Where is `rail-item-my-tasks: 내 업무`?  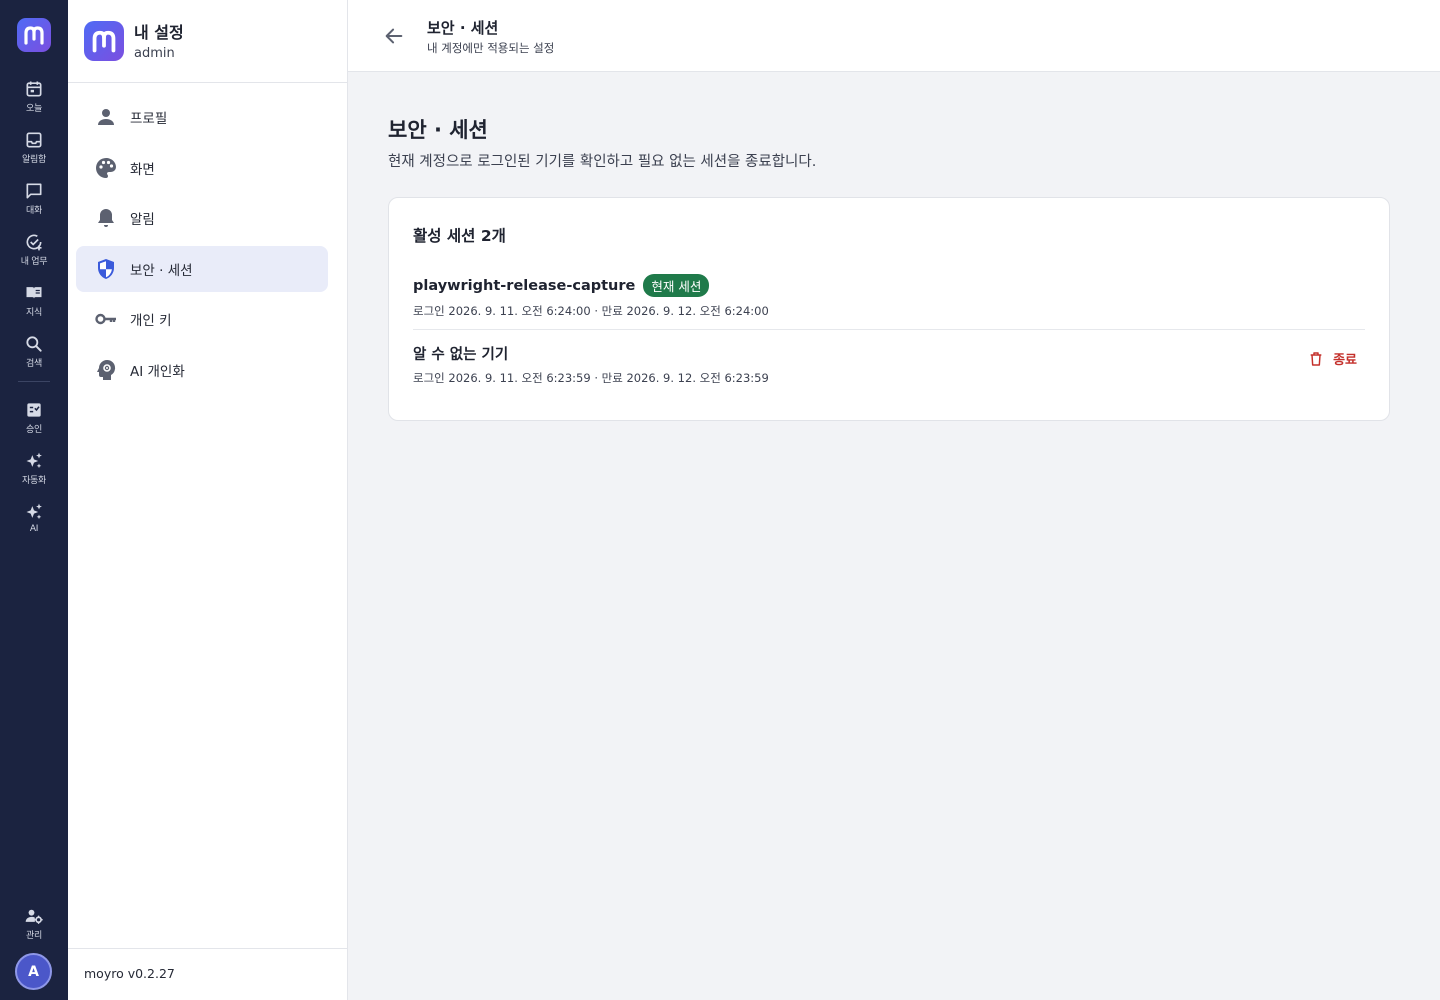
rail-item-my-tasks: 내 업무 is located at coordinates (34, 253).